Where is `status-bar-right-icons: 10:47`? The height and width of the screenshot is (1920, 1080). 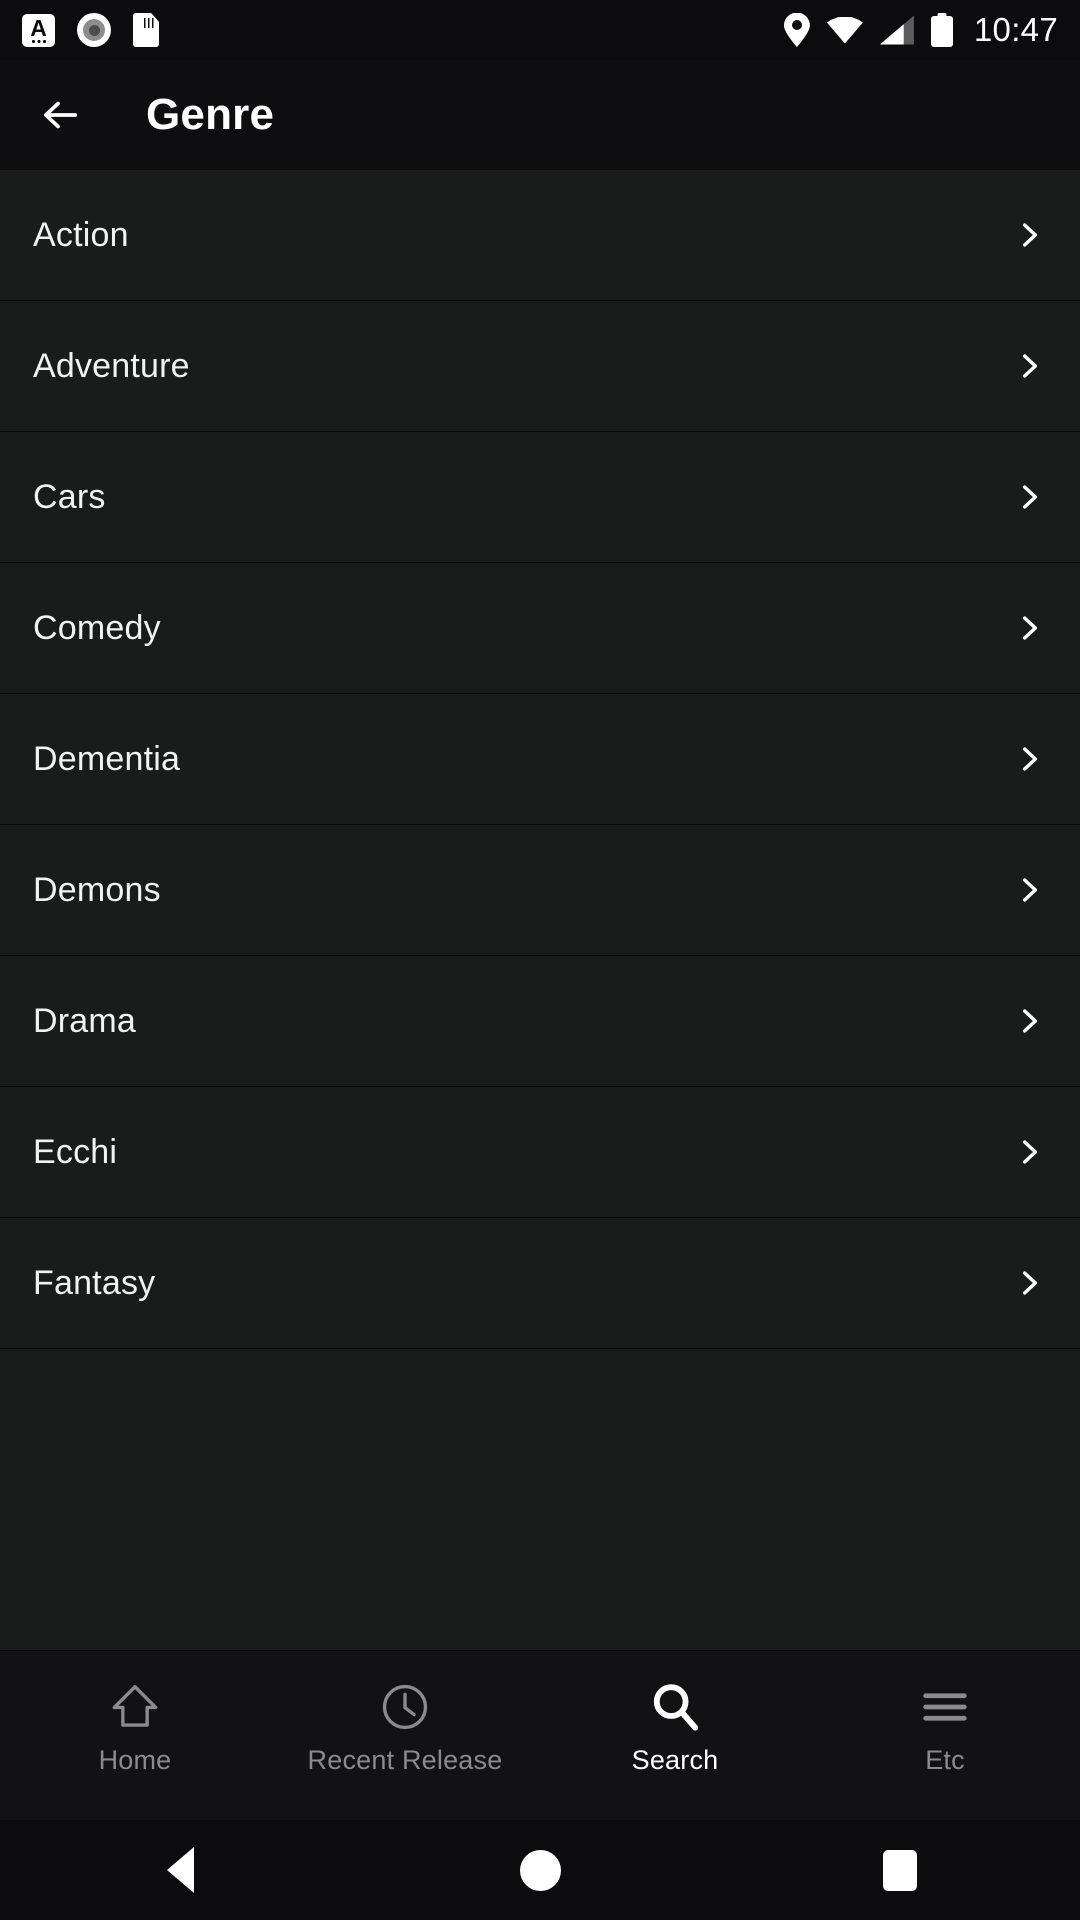 status-bar-right-icons: 10:47 is located at coordinates (921, 30).